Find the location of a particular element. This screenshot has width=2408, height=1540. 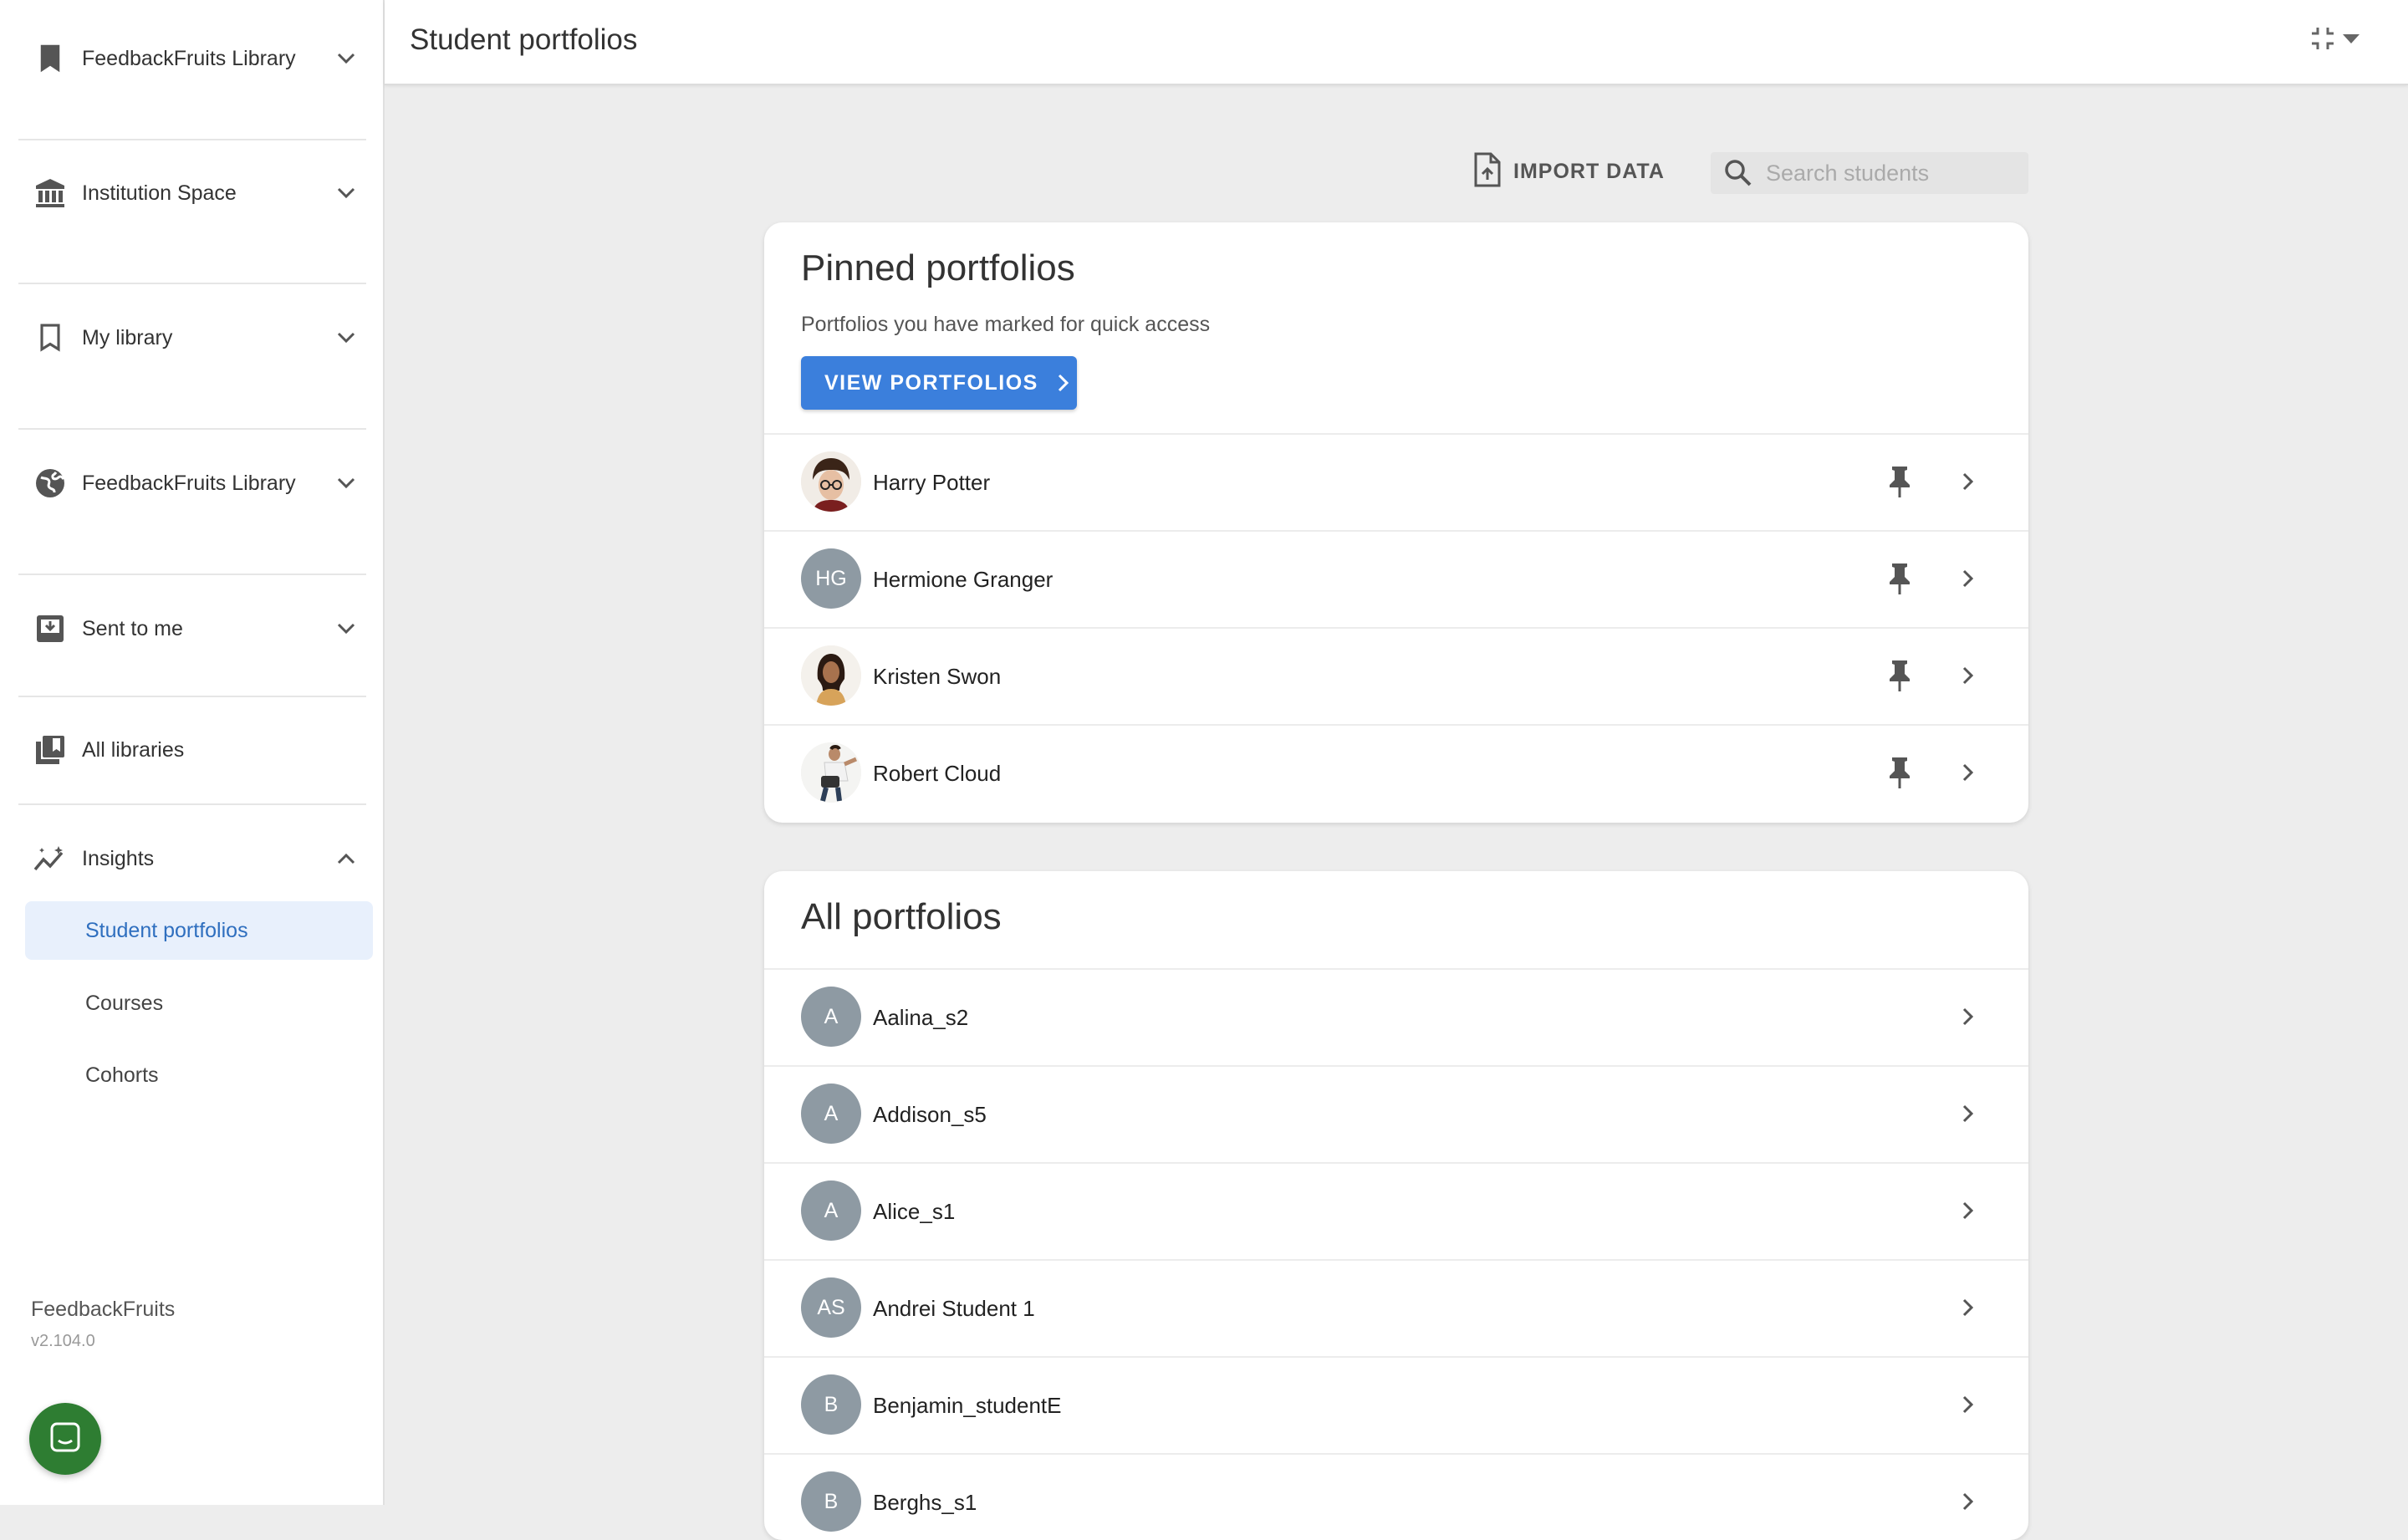

chevron-up-icon is located at coordinates (346, 858).